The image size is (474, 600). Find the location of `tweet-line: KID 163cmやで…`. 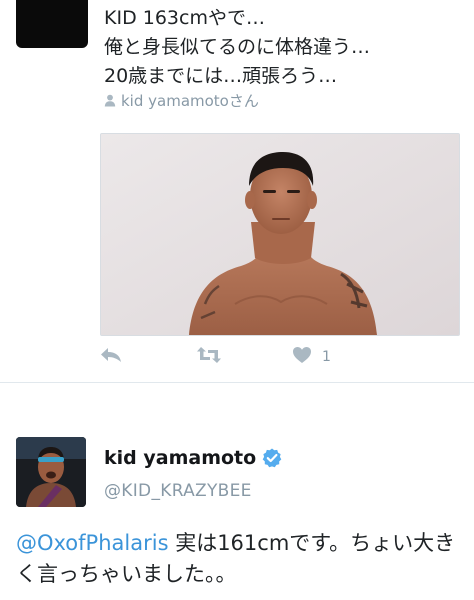

tweet-line: KID 163cmやで… is located at coordinates (184, 18).